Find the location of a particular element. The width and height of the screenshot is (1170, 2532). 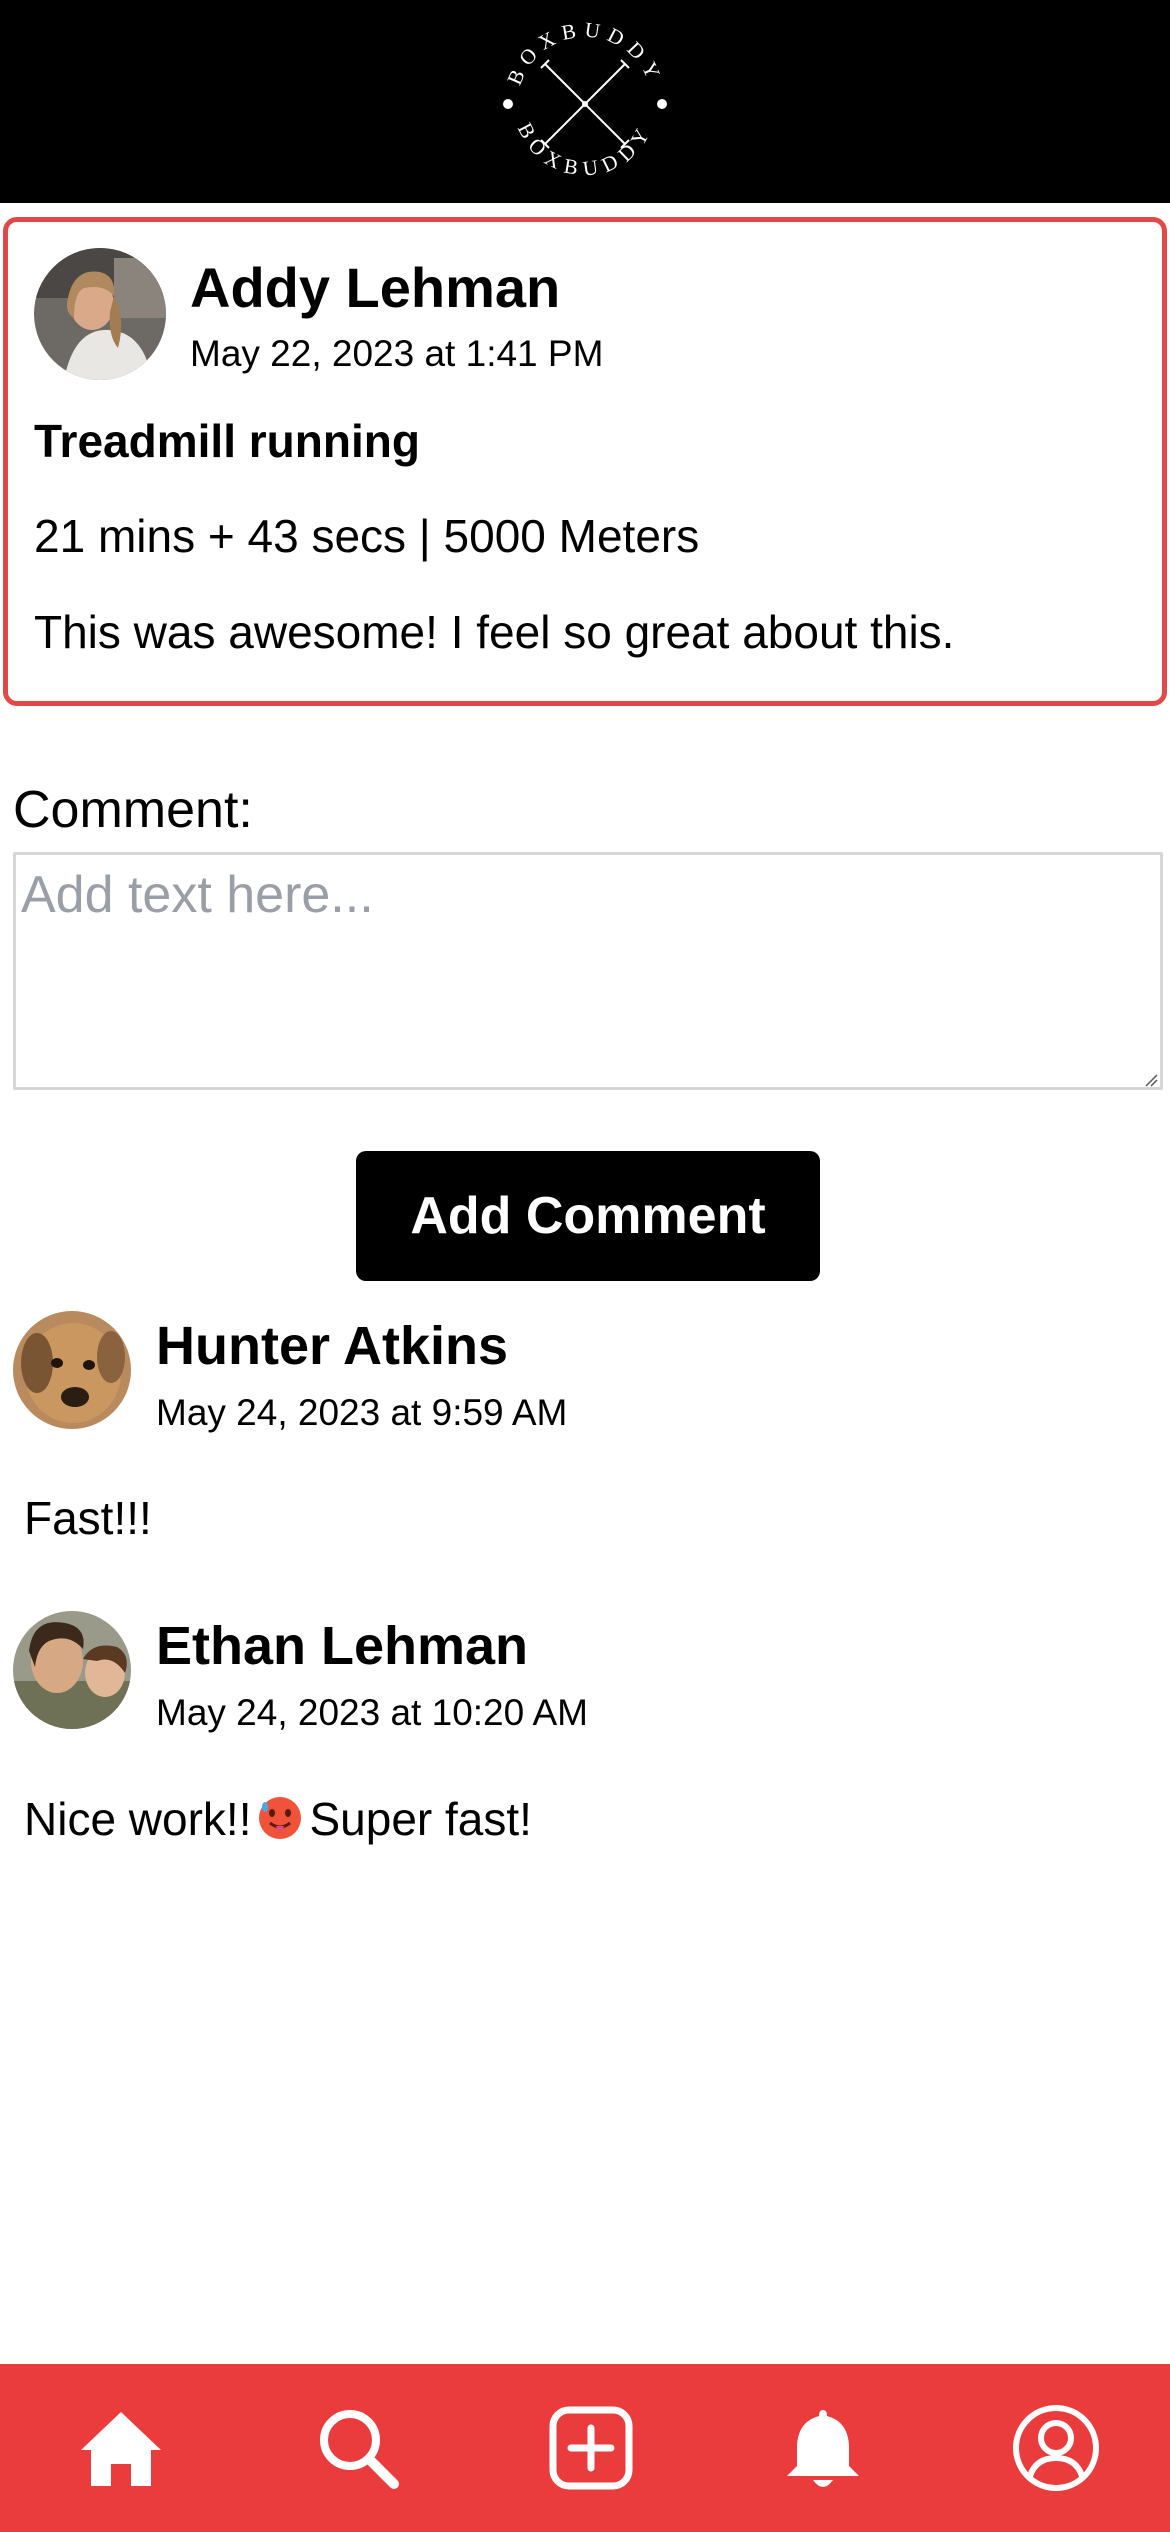

post-author-name: Addy Lehman is located at coordinates (375, 288).